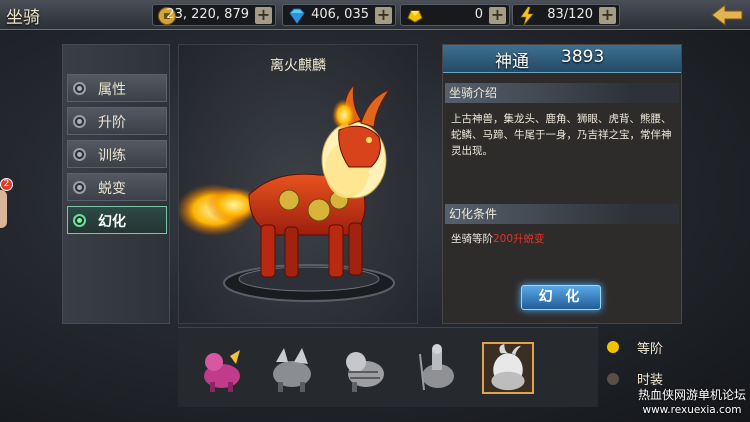  Describe the element at coordinates (478, 14) in the screenshot. I see `gold-value: 0` at that location.